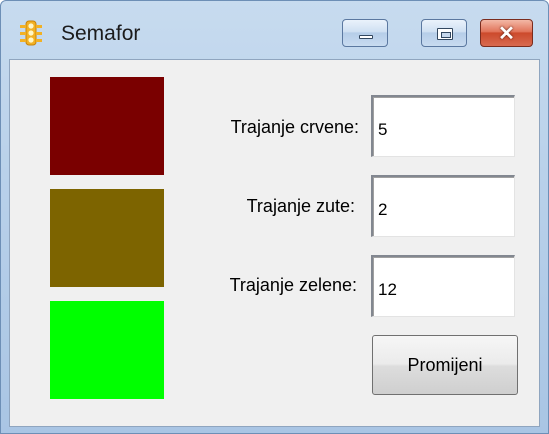 This screenshot has width=549, height=434. I want to click on red-light, so click(107, 126).